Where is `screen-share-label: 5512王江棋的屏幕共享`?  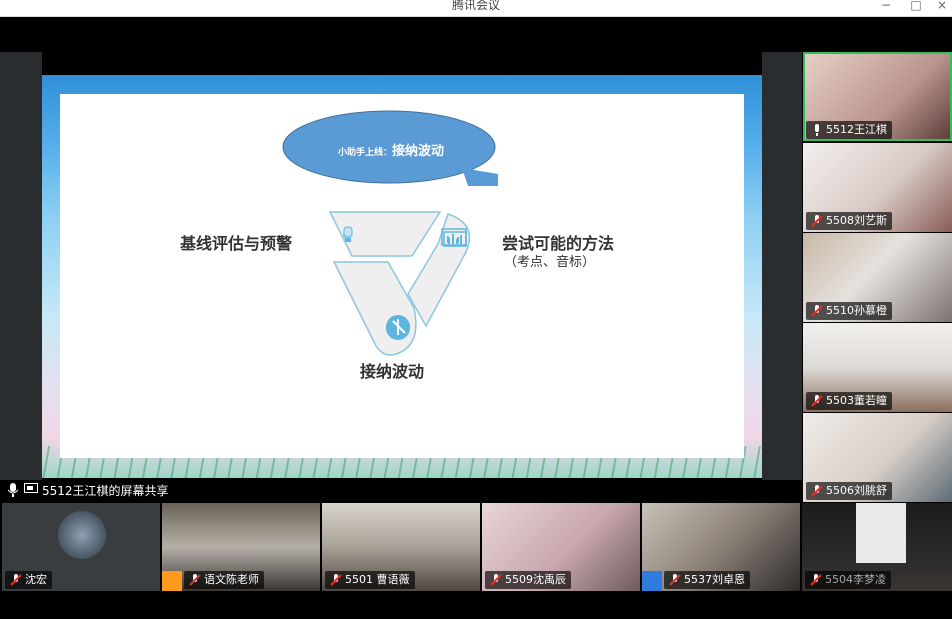
screen-share-label: 5512王江棋的屏幕共享 is located at coordinates (105, 491).